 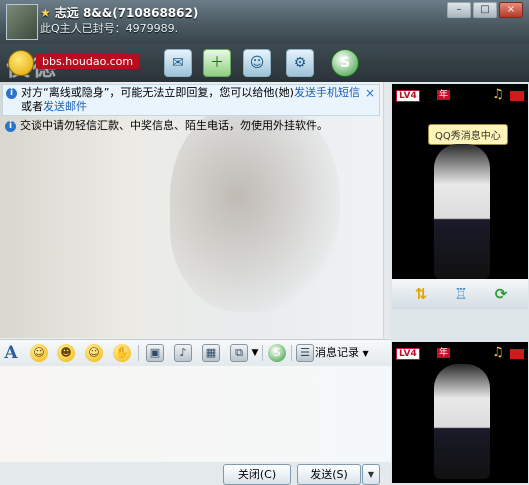 I want to click on swap-icon: ⇅, so click(x=421, y=294).